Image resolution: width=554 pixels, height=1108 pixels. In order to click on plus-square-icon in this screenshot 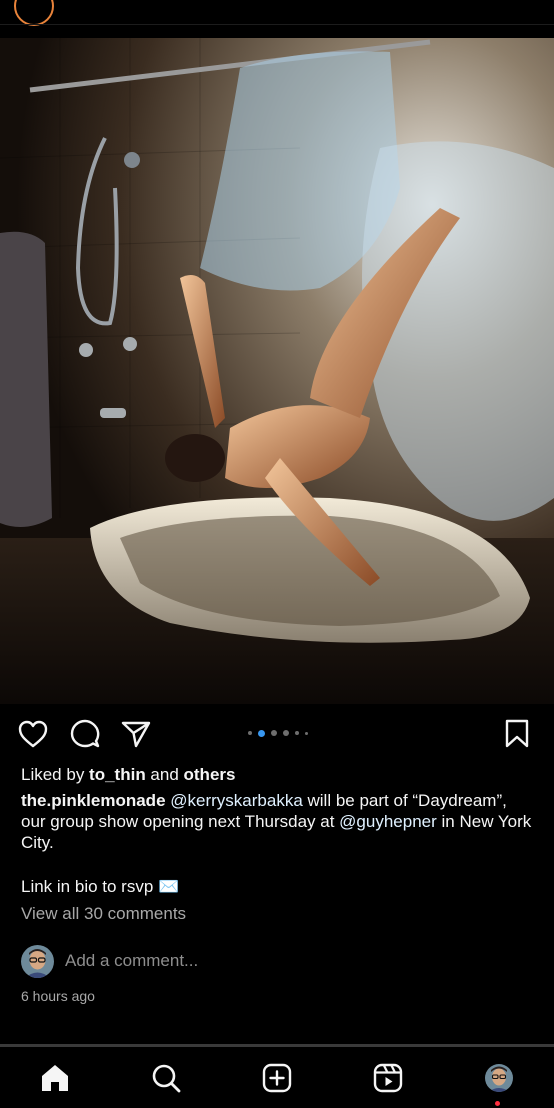, I will do `click(277, 1078)`.